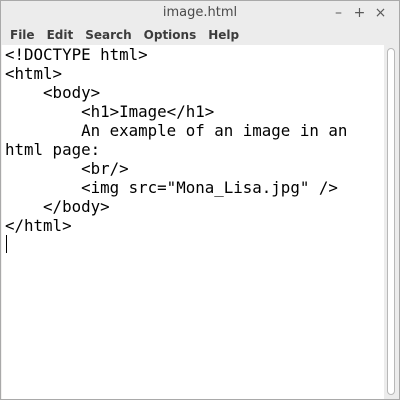 The width and height of the screenshot is (400, 400). I want to click on vertical-scrollbar, so click(391, 222).